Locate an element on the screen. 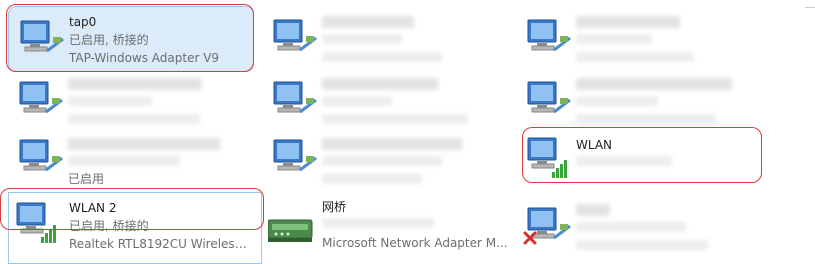  adapter-name: 网桥 is located at coordinates (334, 207).